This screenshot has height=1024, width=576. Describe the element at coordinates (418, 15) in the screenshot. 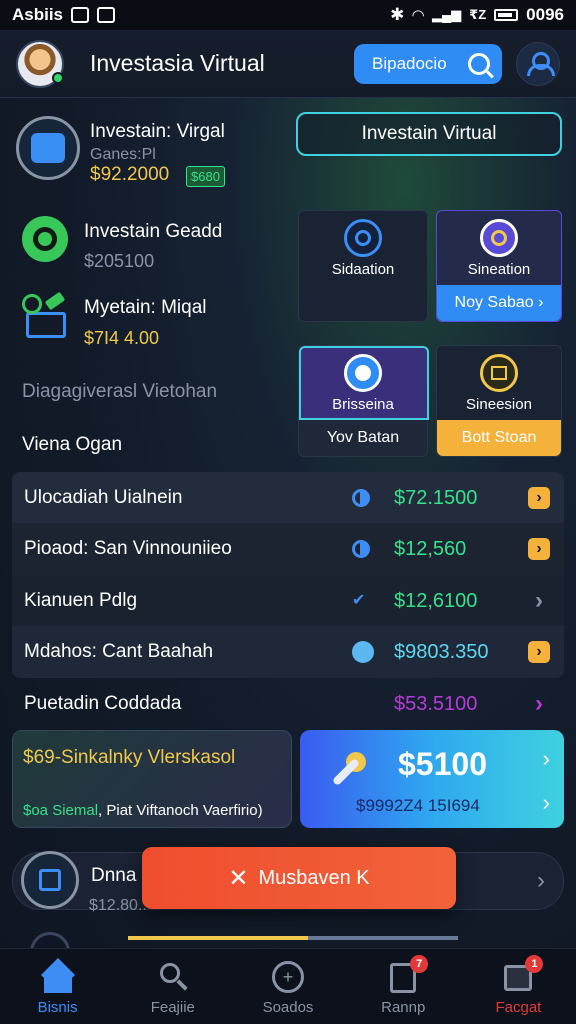

I see `wifi-icon: ◠` at that location.